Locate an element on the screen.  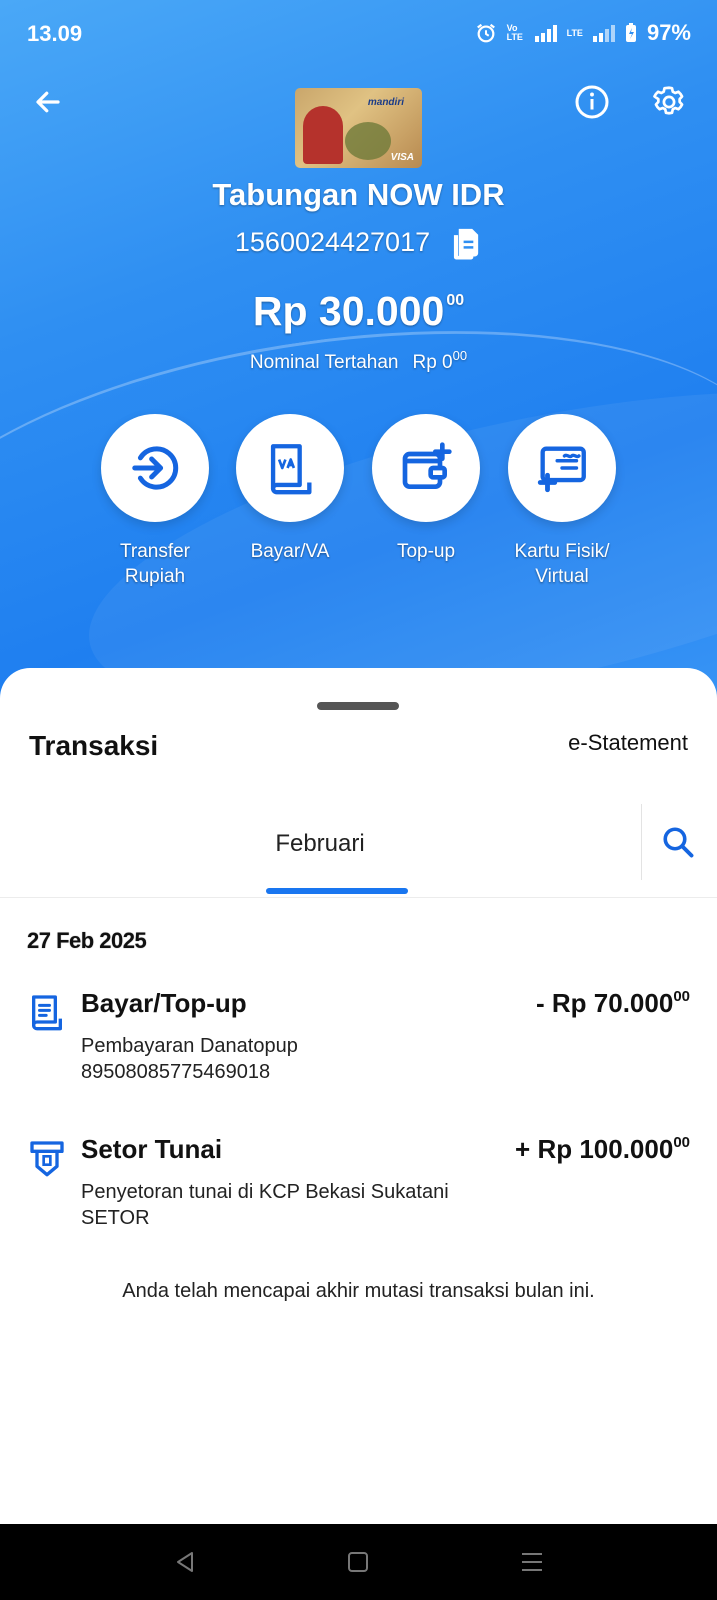
balance: Rp 30.000 00 is located at coordinates (358, 311).